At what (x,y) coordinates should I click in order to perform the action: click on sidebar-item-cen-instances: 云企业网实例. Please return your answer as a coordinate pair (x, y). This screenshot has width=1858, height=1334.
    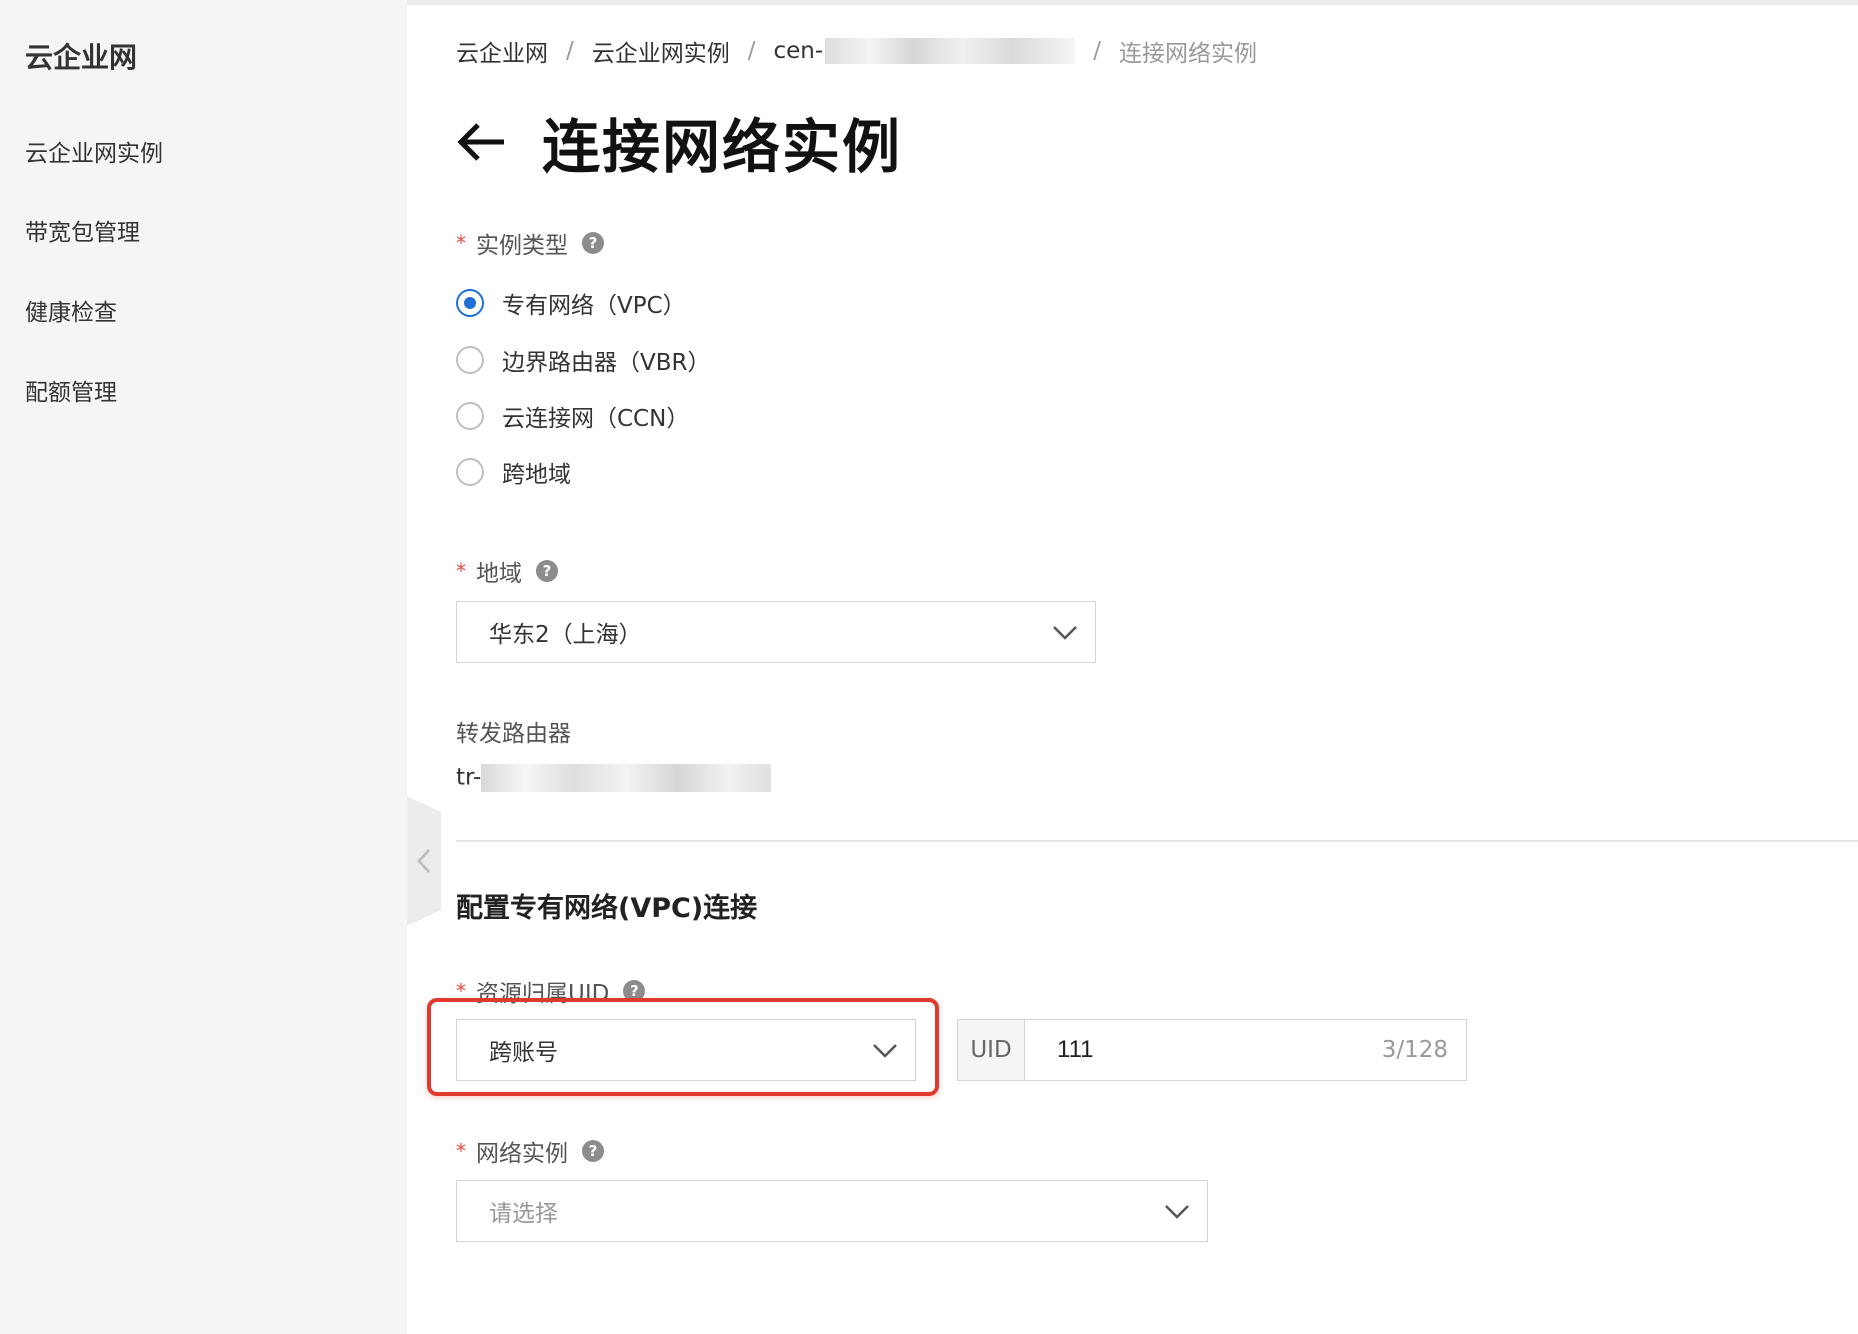
    Looking at the image, I should click on (94, 151).